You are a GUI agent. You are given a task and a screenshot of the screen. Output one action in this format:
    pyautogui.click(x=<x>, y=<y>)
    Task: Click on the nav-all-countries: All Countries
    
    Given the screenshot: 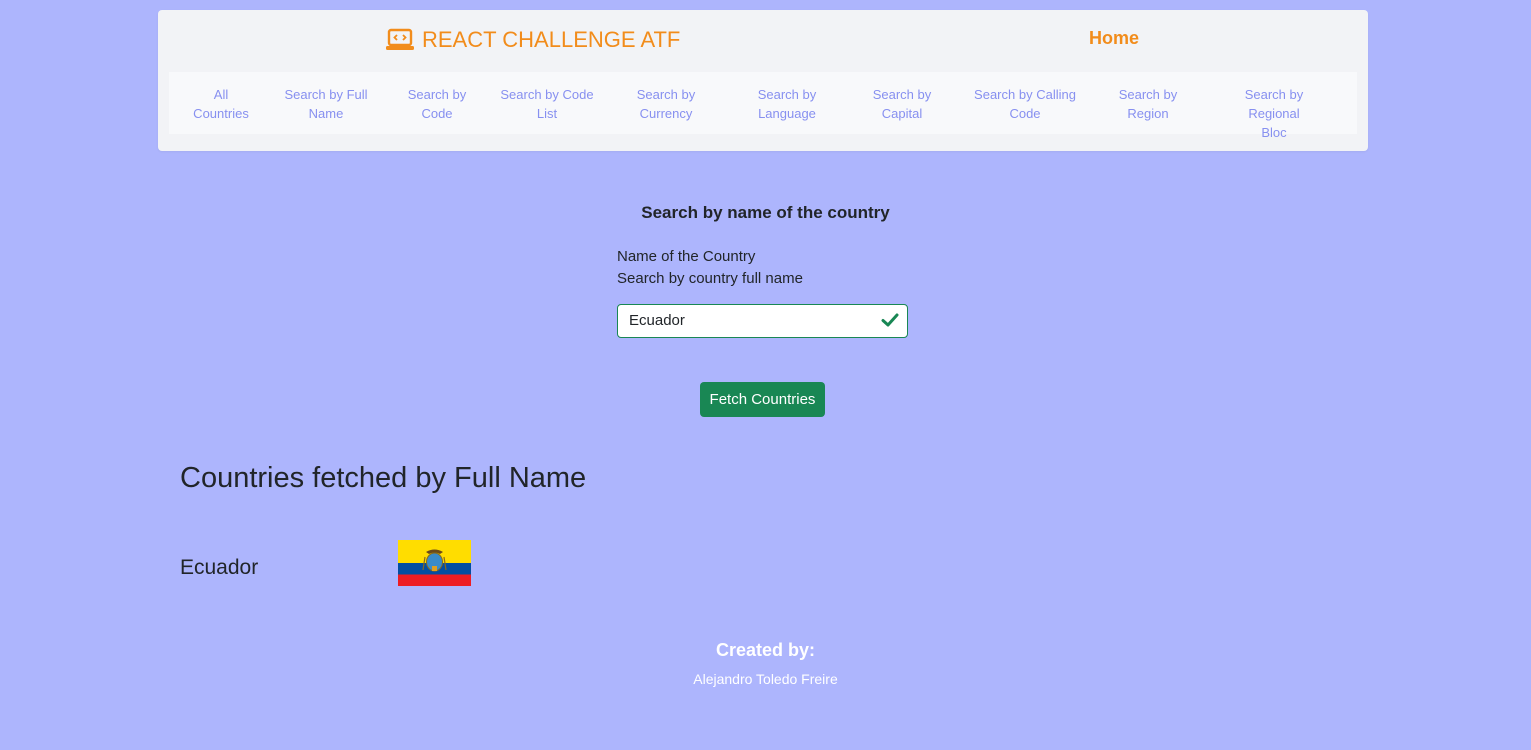 What is the action you would take?
    pyautogui.click(x=221, y=104)
    